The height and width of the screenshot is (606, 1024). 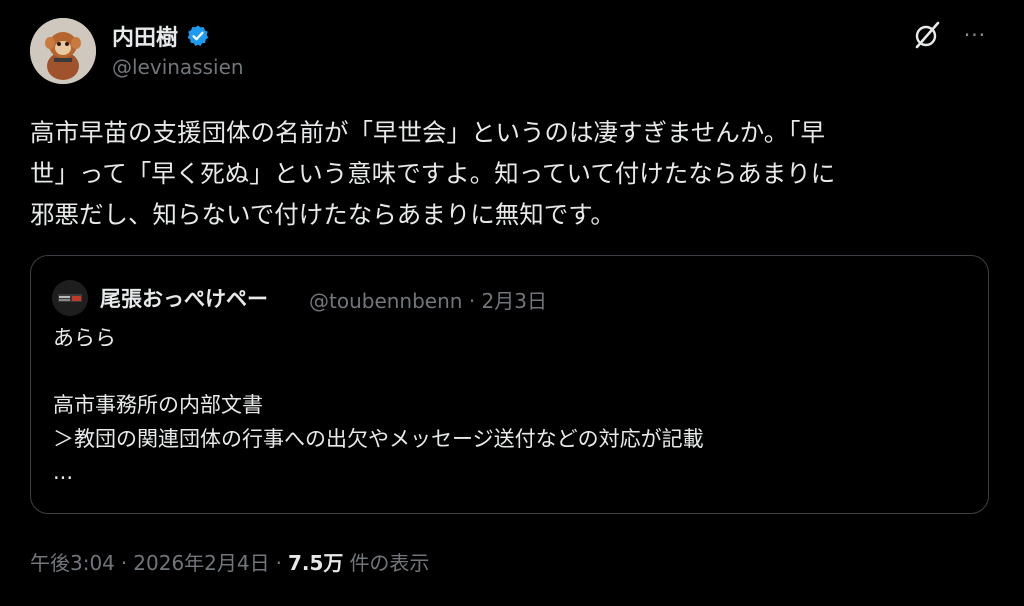 What do you see at coordinates (389, 563) in the screenshot?
I see `views-label: 件の表示` at bounding box center [389, 563].